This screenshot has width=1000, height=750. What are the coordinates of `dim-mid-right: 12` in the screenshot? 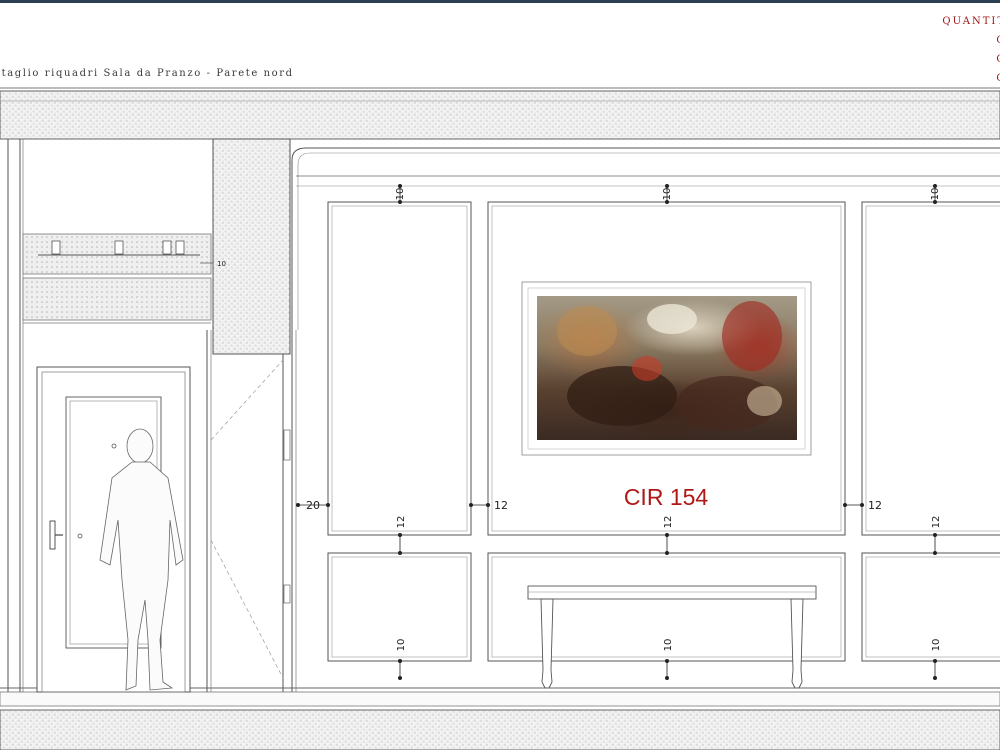 It's located at (936, 522).